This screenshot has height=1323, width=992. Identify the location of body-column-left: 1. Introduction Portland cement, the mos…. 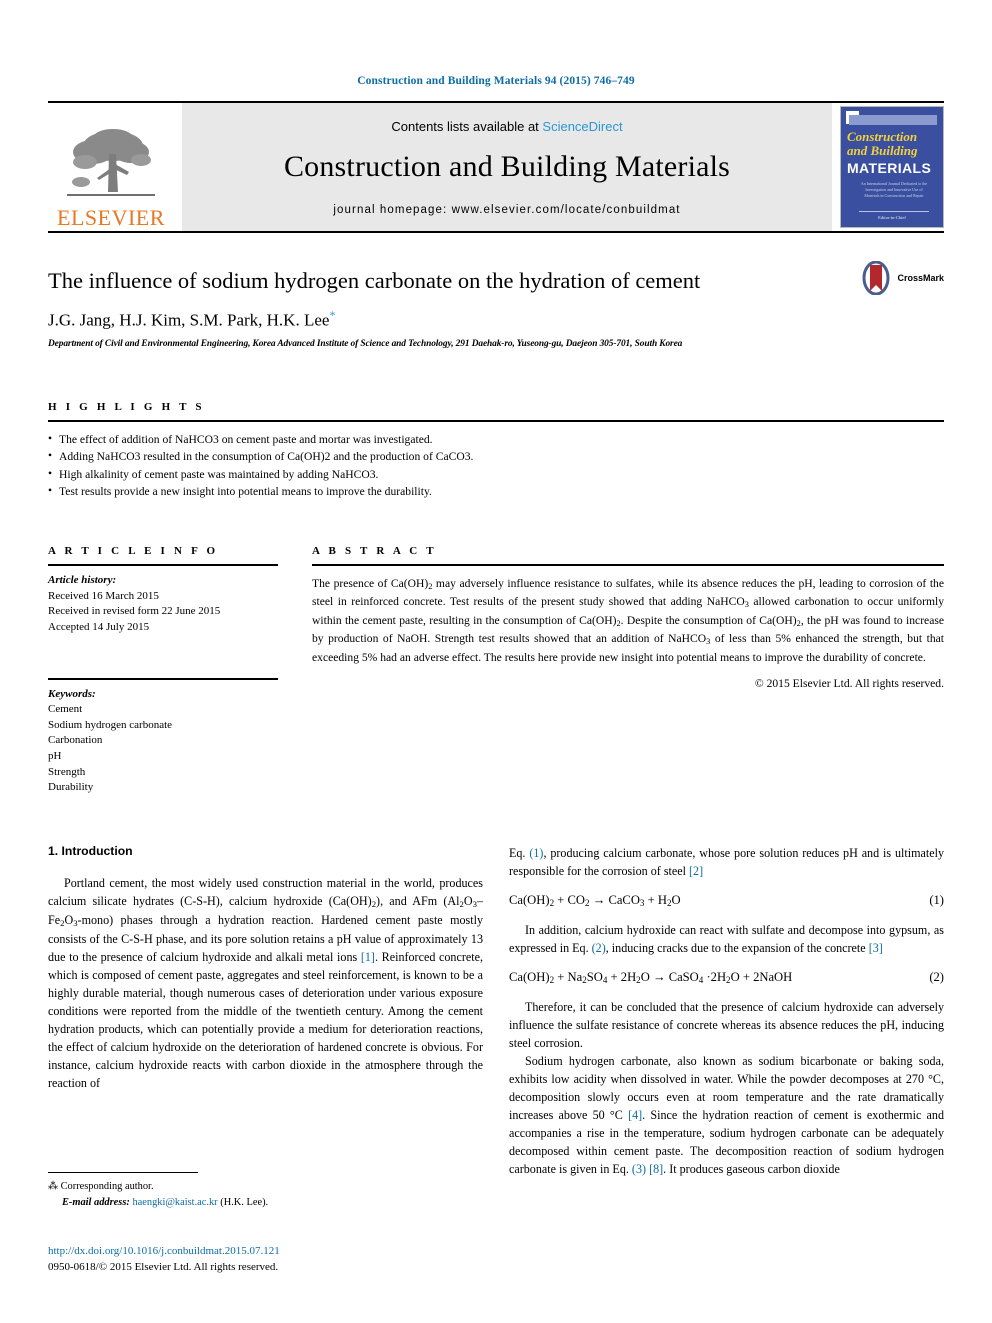
(265, 1011).